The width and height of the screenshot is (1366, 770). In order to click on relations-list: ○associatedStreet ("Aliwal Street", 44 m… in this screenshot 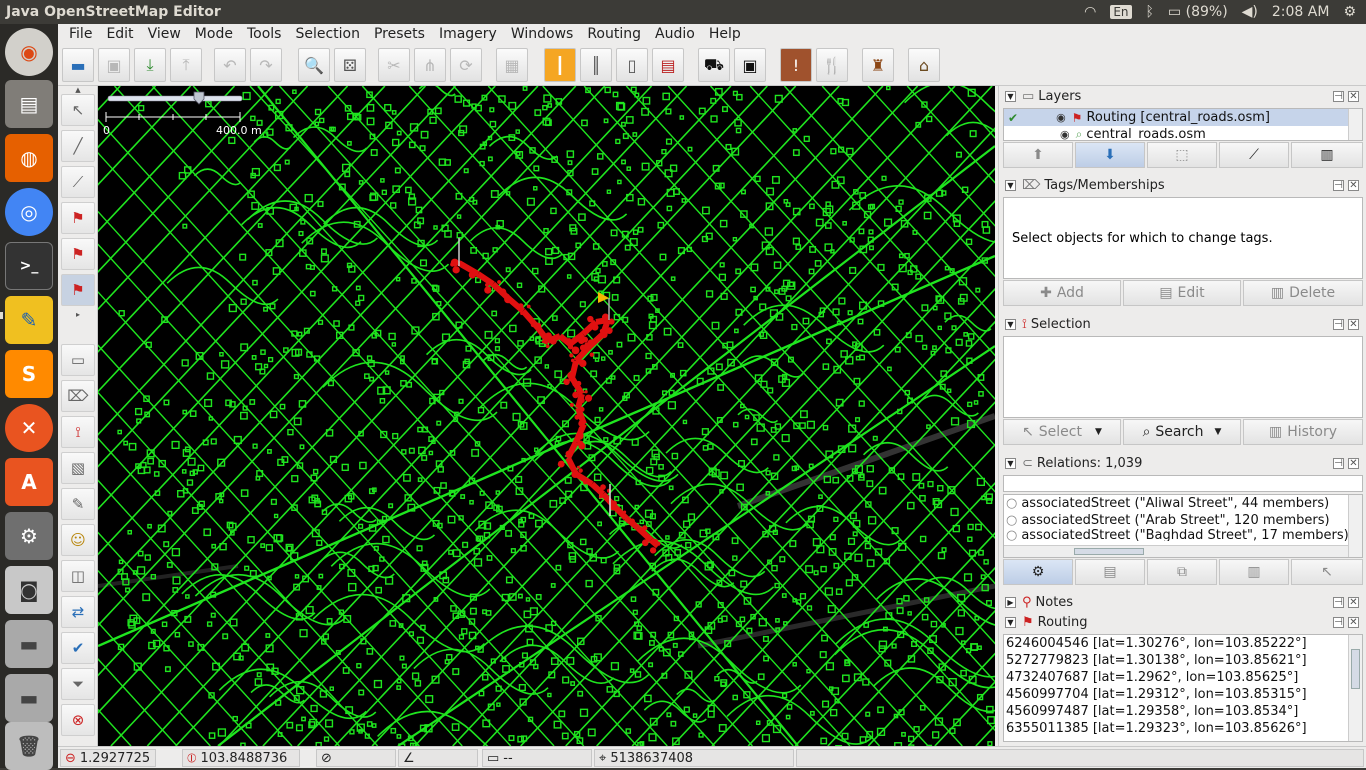, I will do `click(1183, 526)`.